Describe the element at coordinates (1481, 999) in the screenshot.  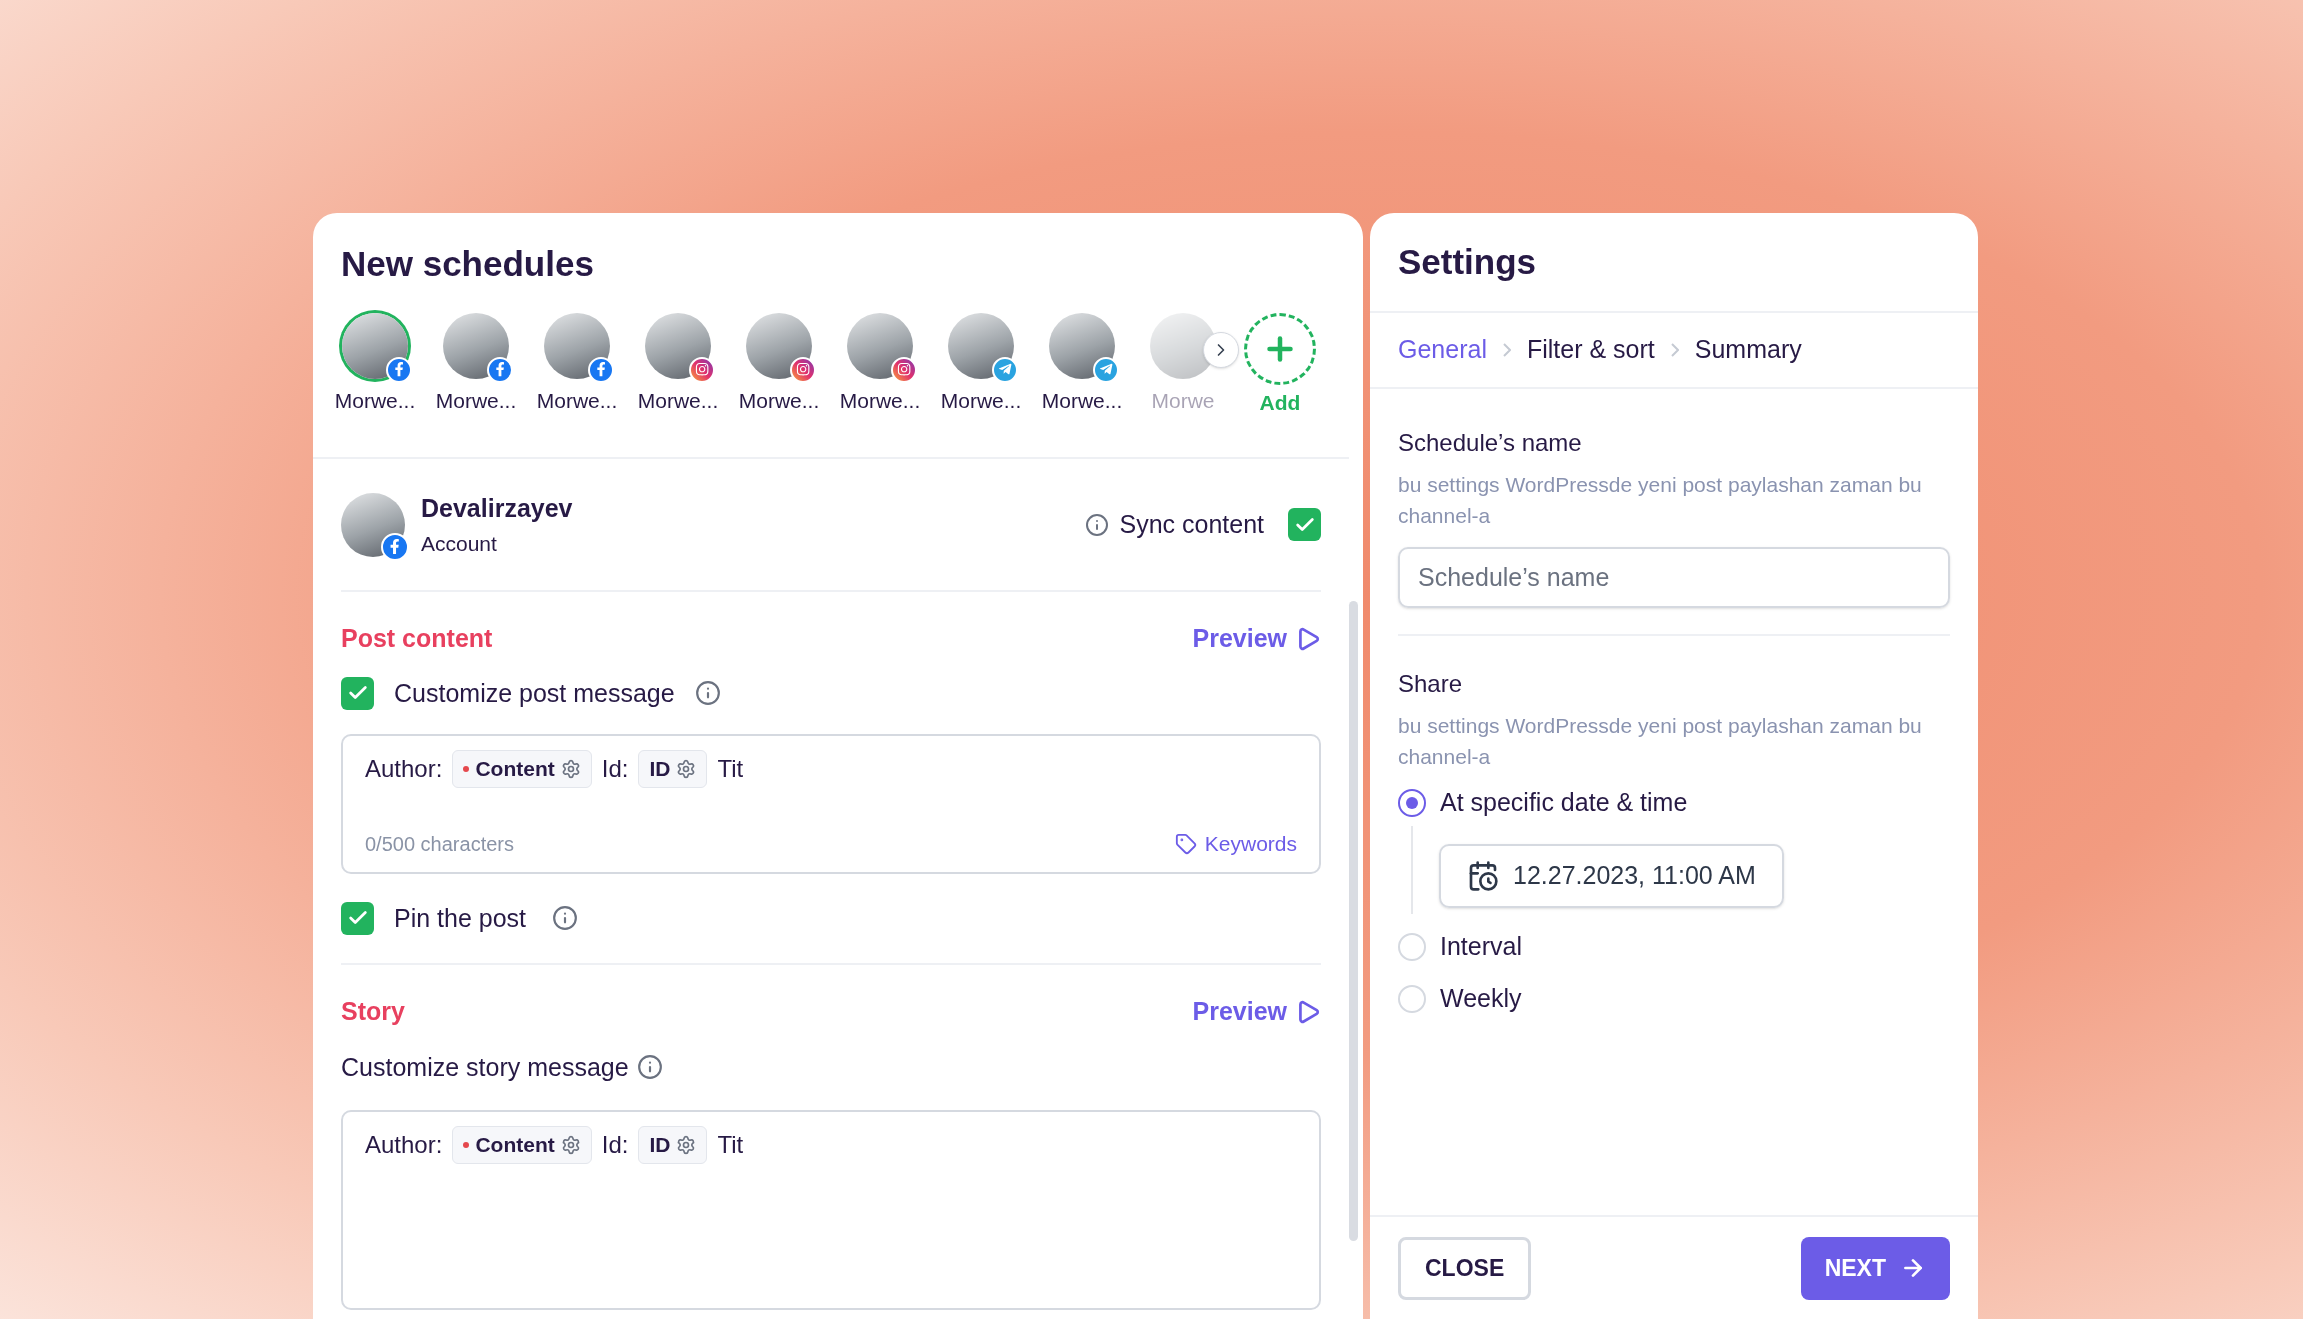
I see `radio-label: Weekly` at that location.